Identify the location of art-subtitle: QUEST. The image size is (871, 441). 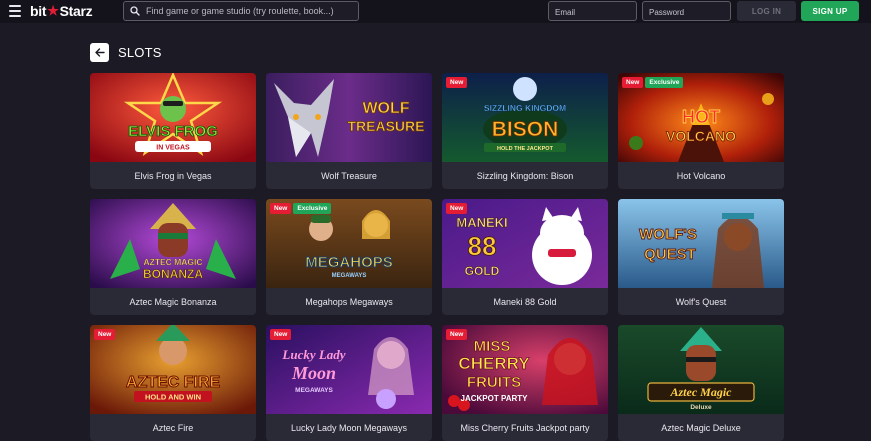
(670, 254).